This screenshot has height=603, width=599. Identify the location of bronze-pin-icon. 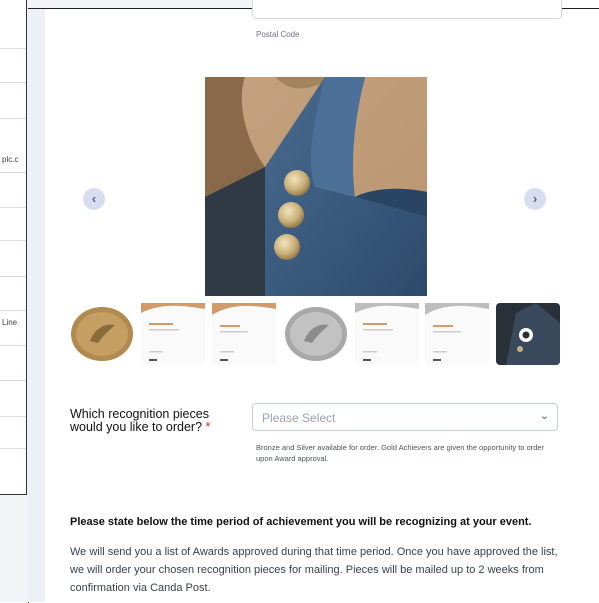
(102, 334).